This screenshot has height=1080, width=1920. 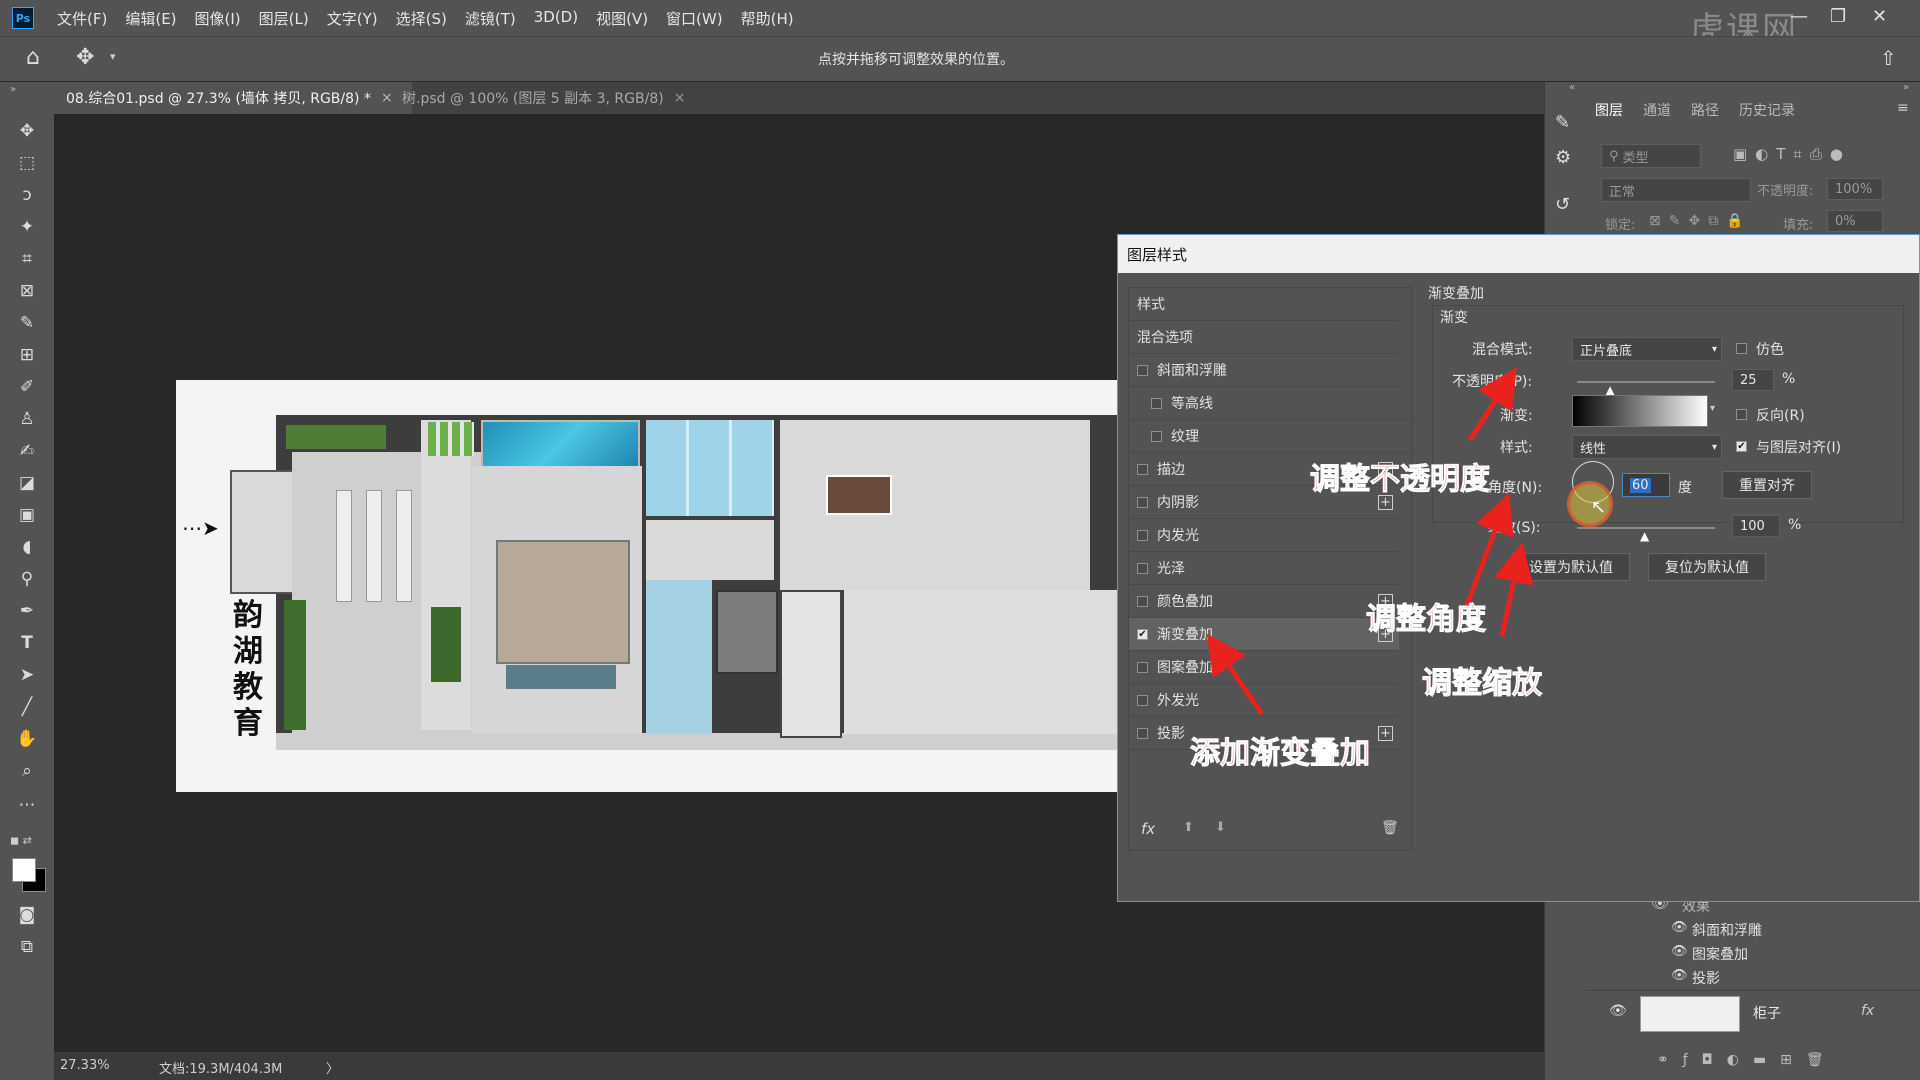 I want to click on arrow-opacity, so click(x=1492, y=404).